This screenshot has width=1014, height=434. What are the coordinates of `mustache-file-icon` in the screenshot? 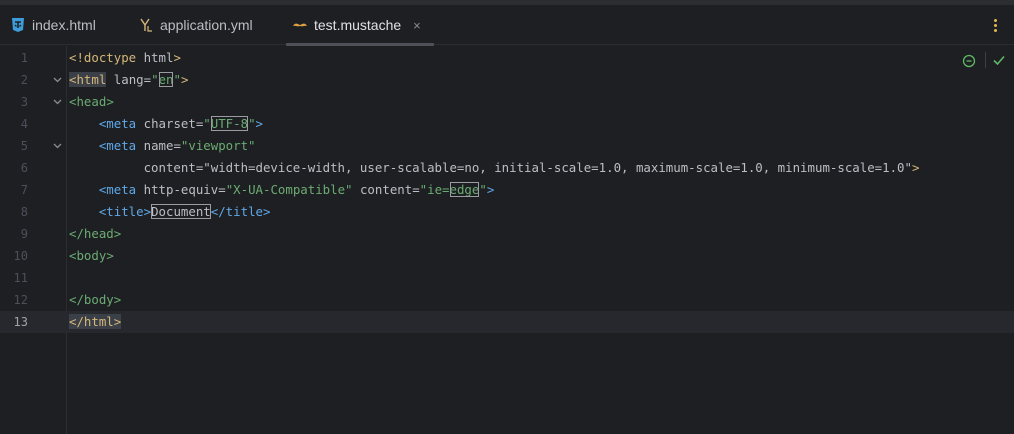 It's located at (300, 25).